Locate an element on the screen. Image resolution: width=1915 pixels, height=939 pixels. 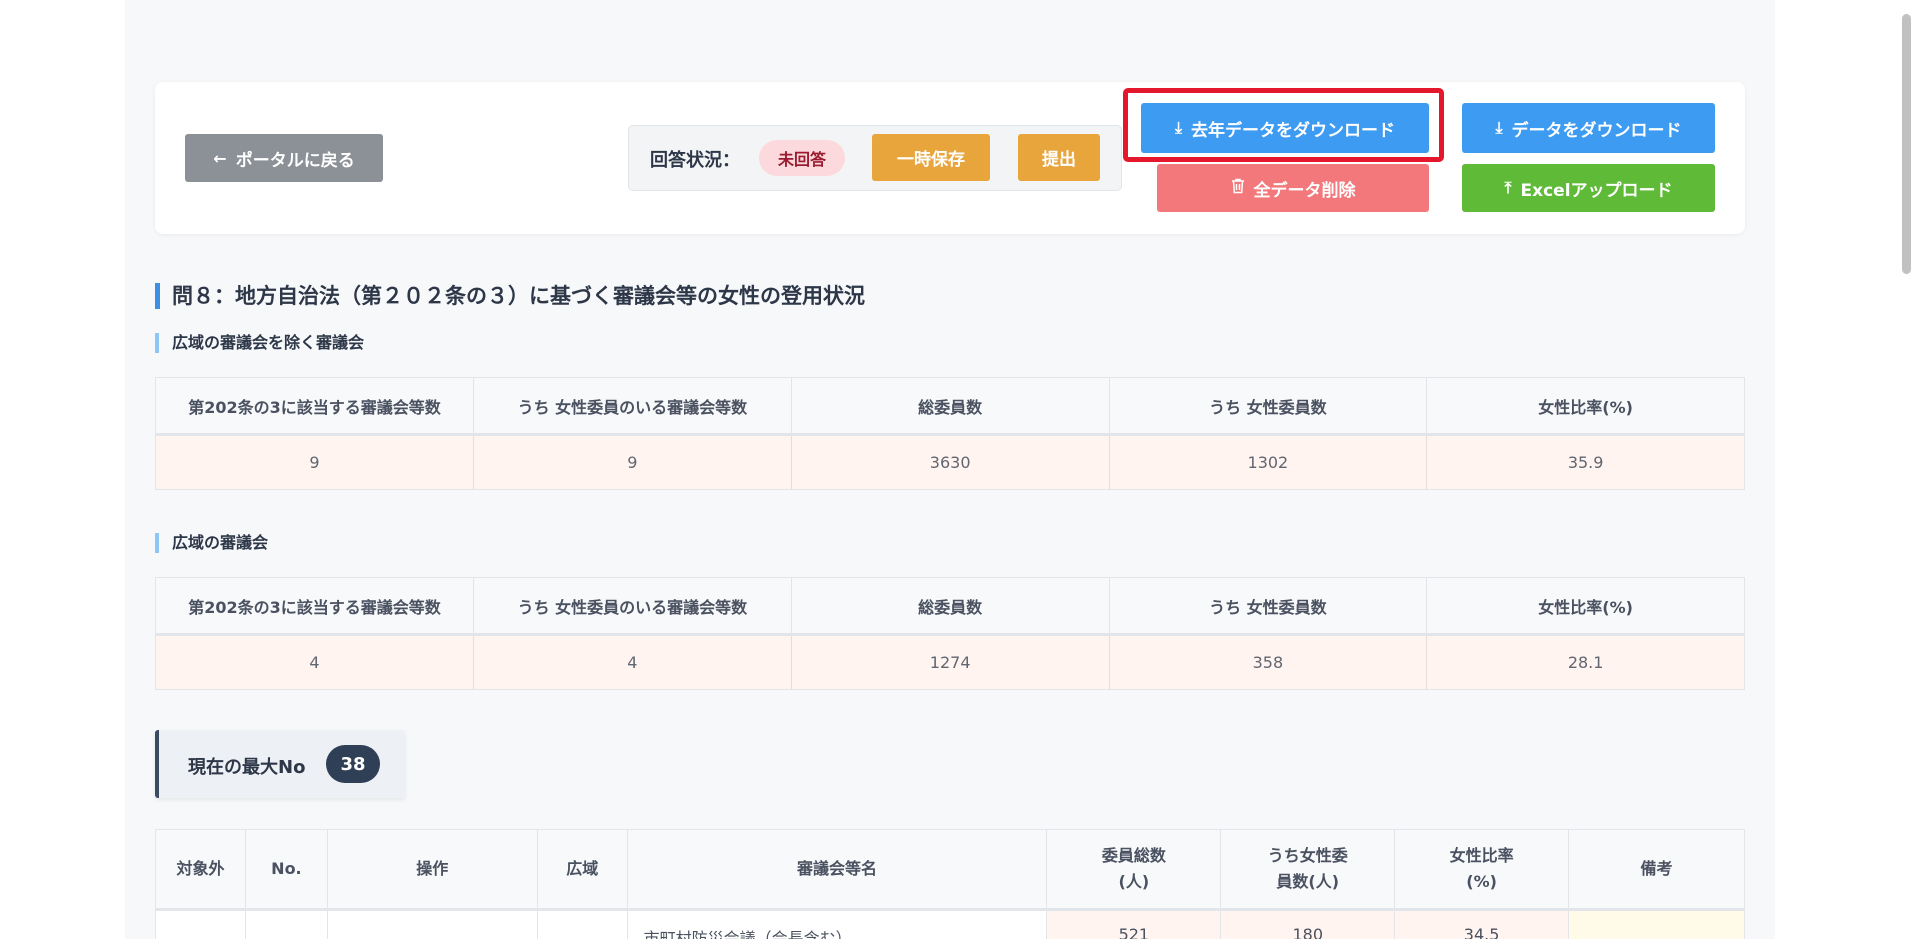
status-badge: 未回答 is located at coordinates (802, 158).